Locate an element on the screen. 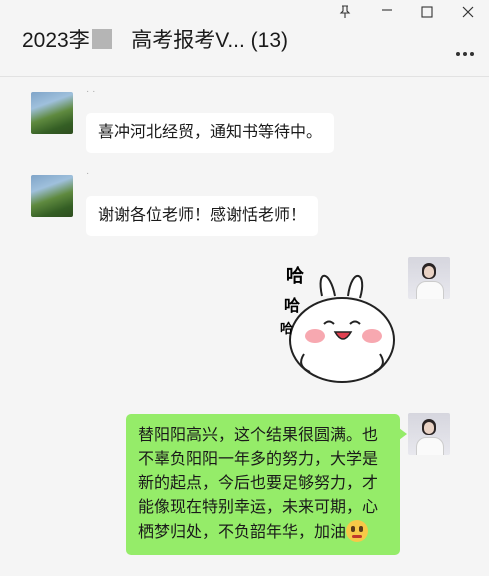 The height and width of the screenshot is (576, 489). redaction-block is located at coordinates (101, 39).